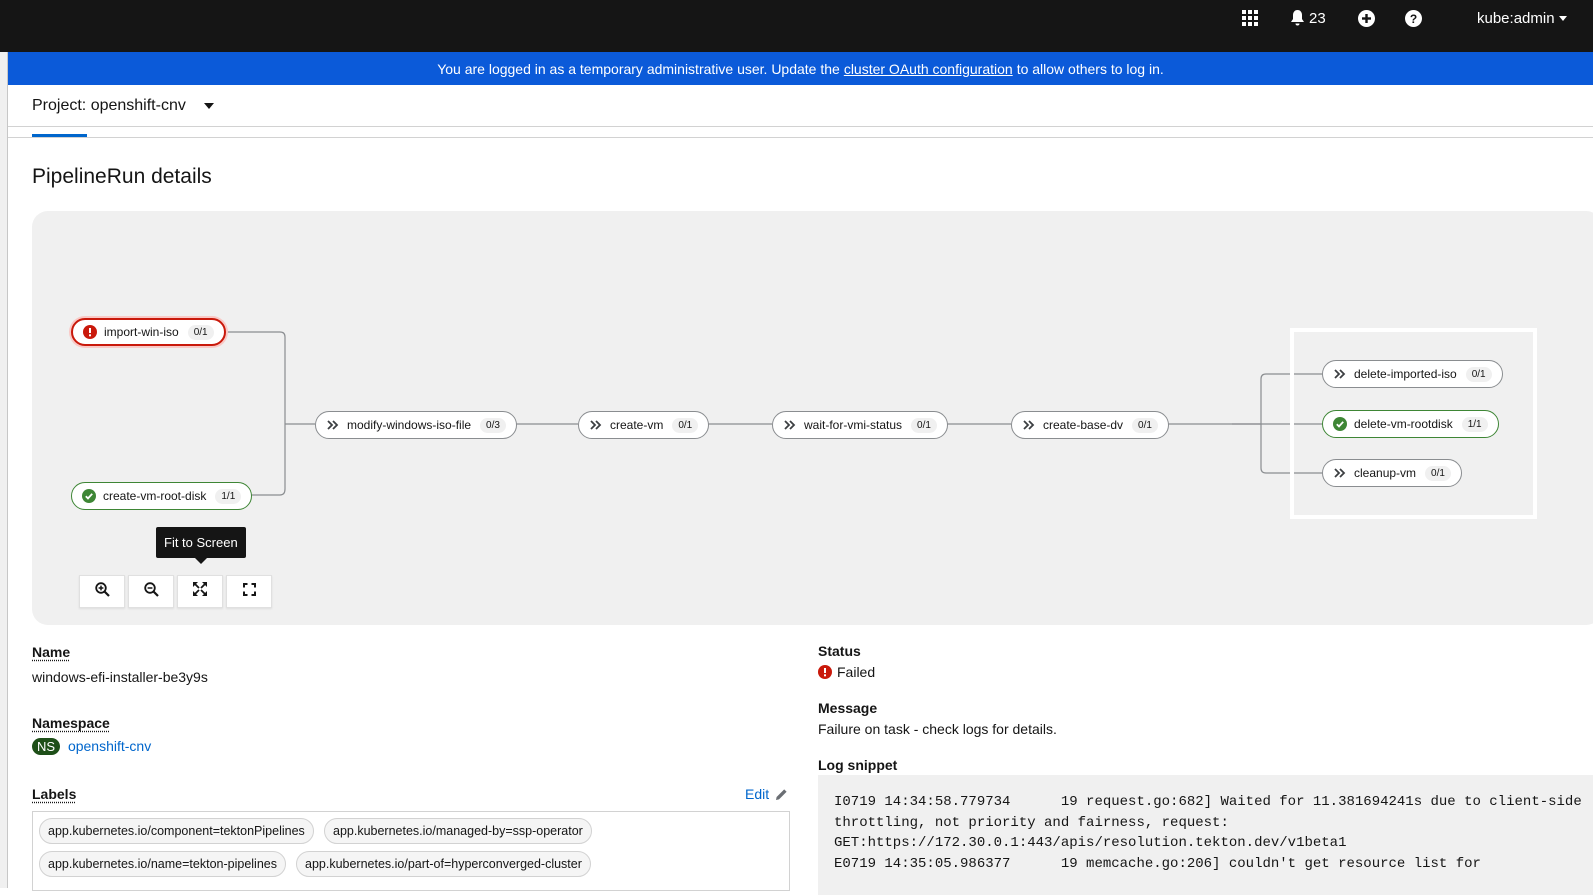  I want to click on banner-text-after: to allow others to log in., so click(1090, 69).